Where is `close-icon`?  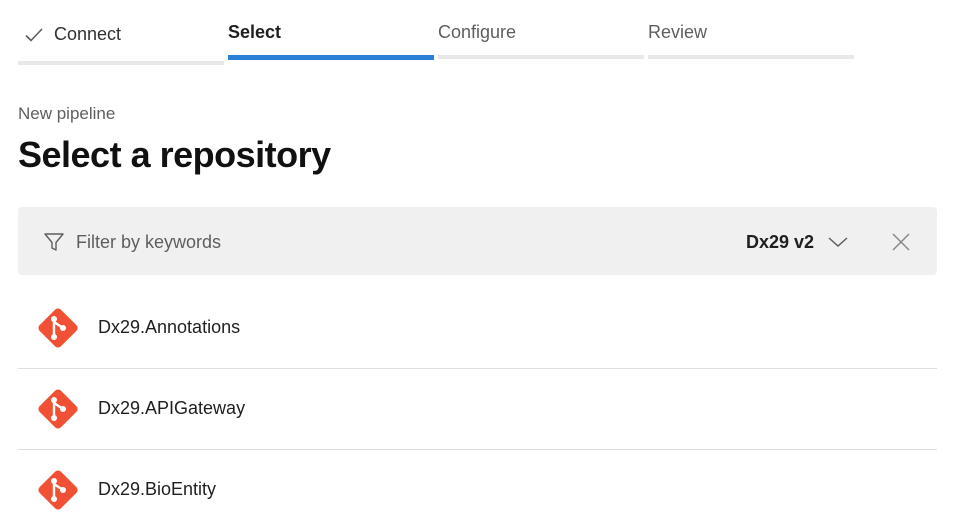
close-icon is located at coordinates (901, 242).